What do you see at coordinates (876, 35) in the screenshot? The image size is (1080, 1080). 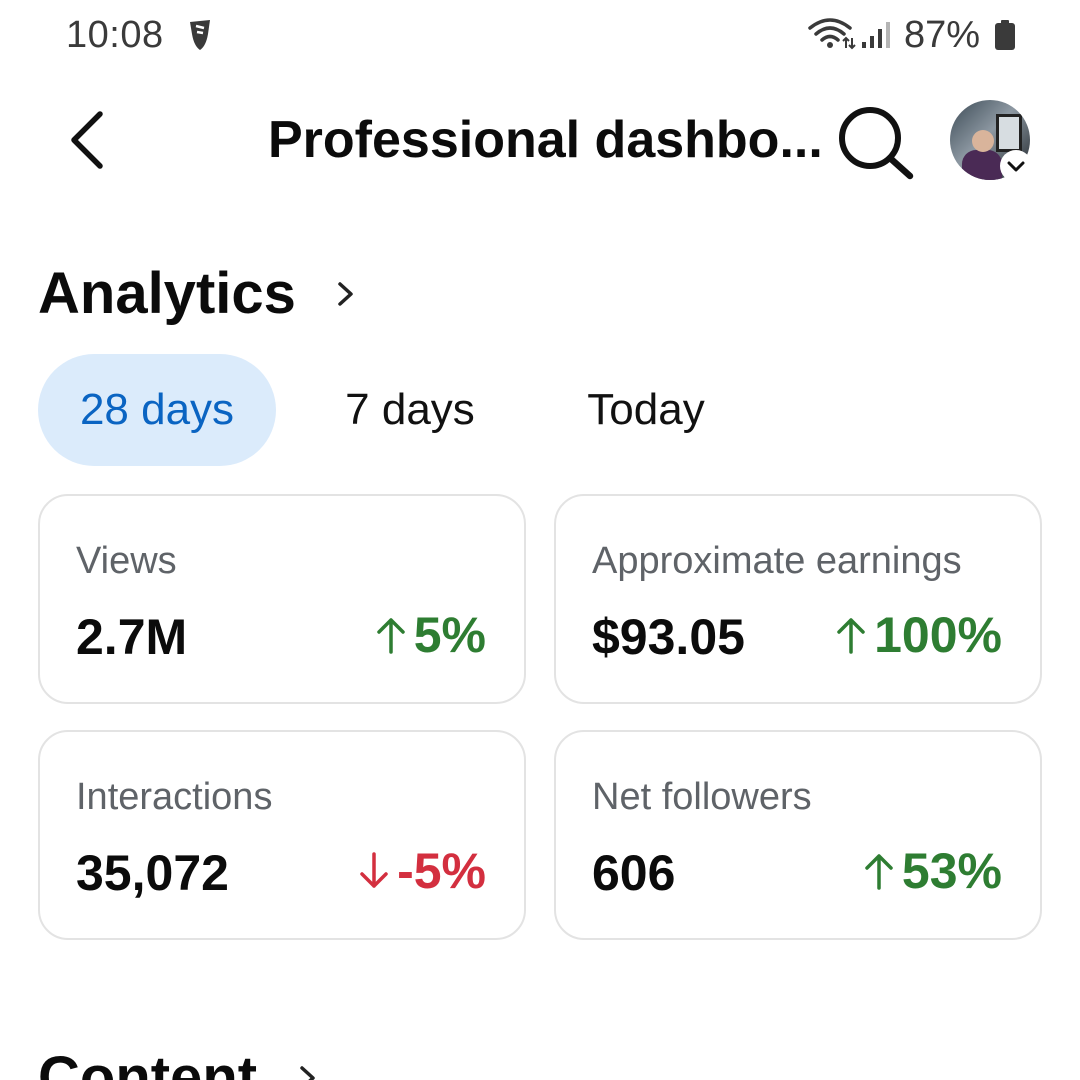 I see `signal-icon` at bounding box center [876, 35].